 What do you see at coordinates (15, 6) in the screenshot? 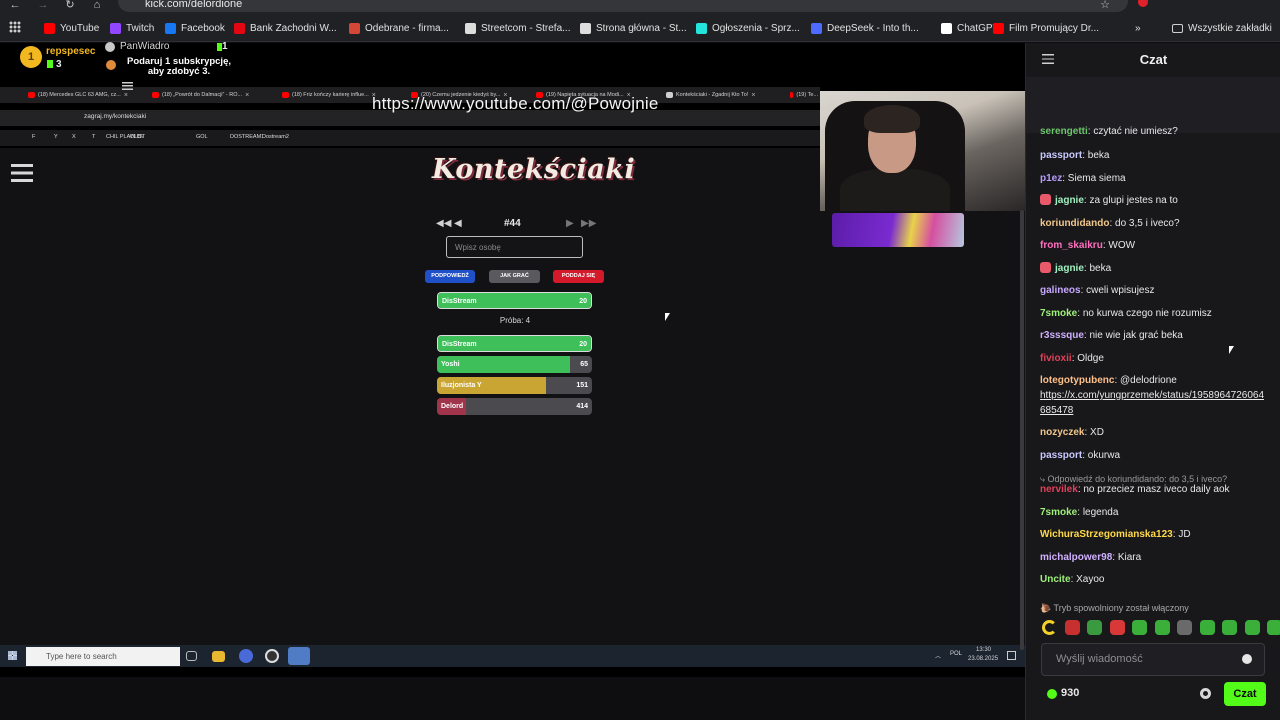
I see `back-icon: ←` at bounding box center [15, 6].